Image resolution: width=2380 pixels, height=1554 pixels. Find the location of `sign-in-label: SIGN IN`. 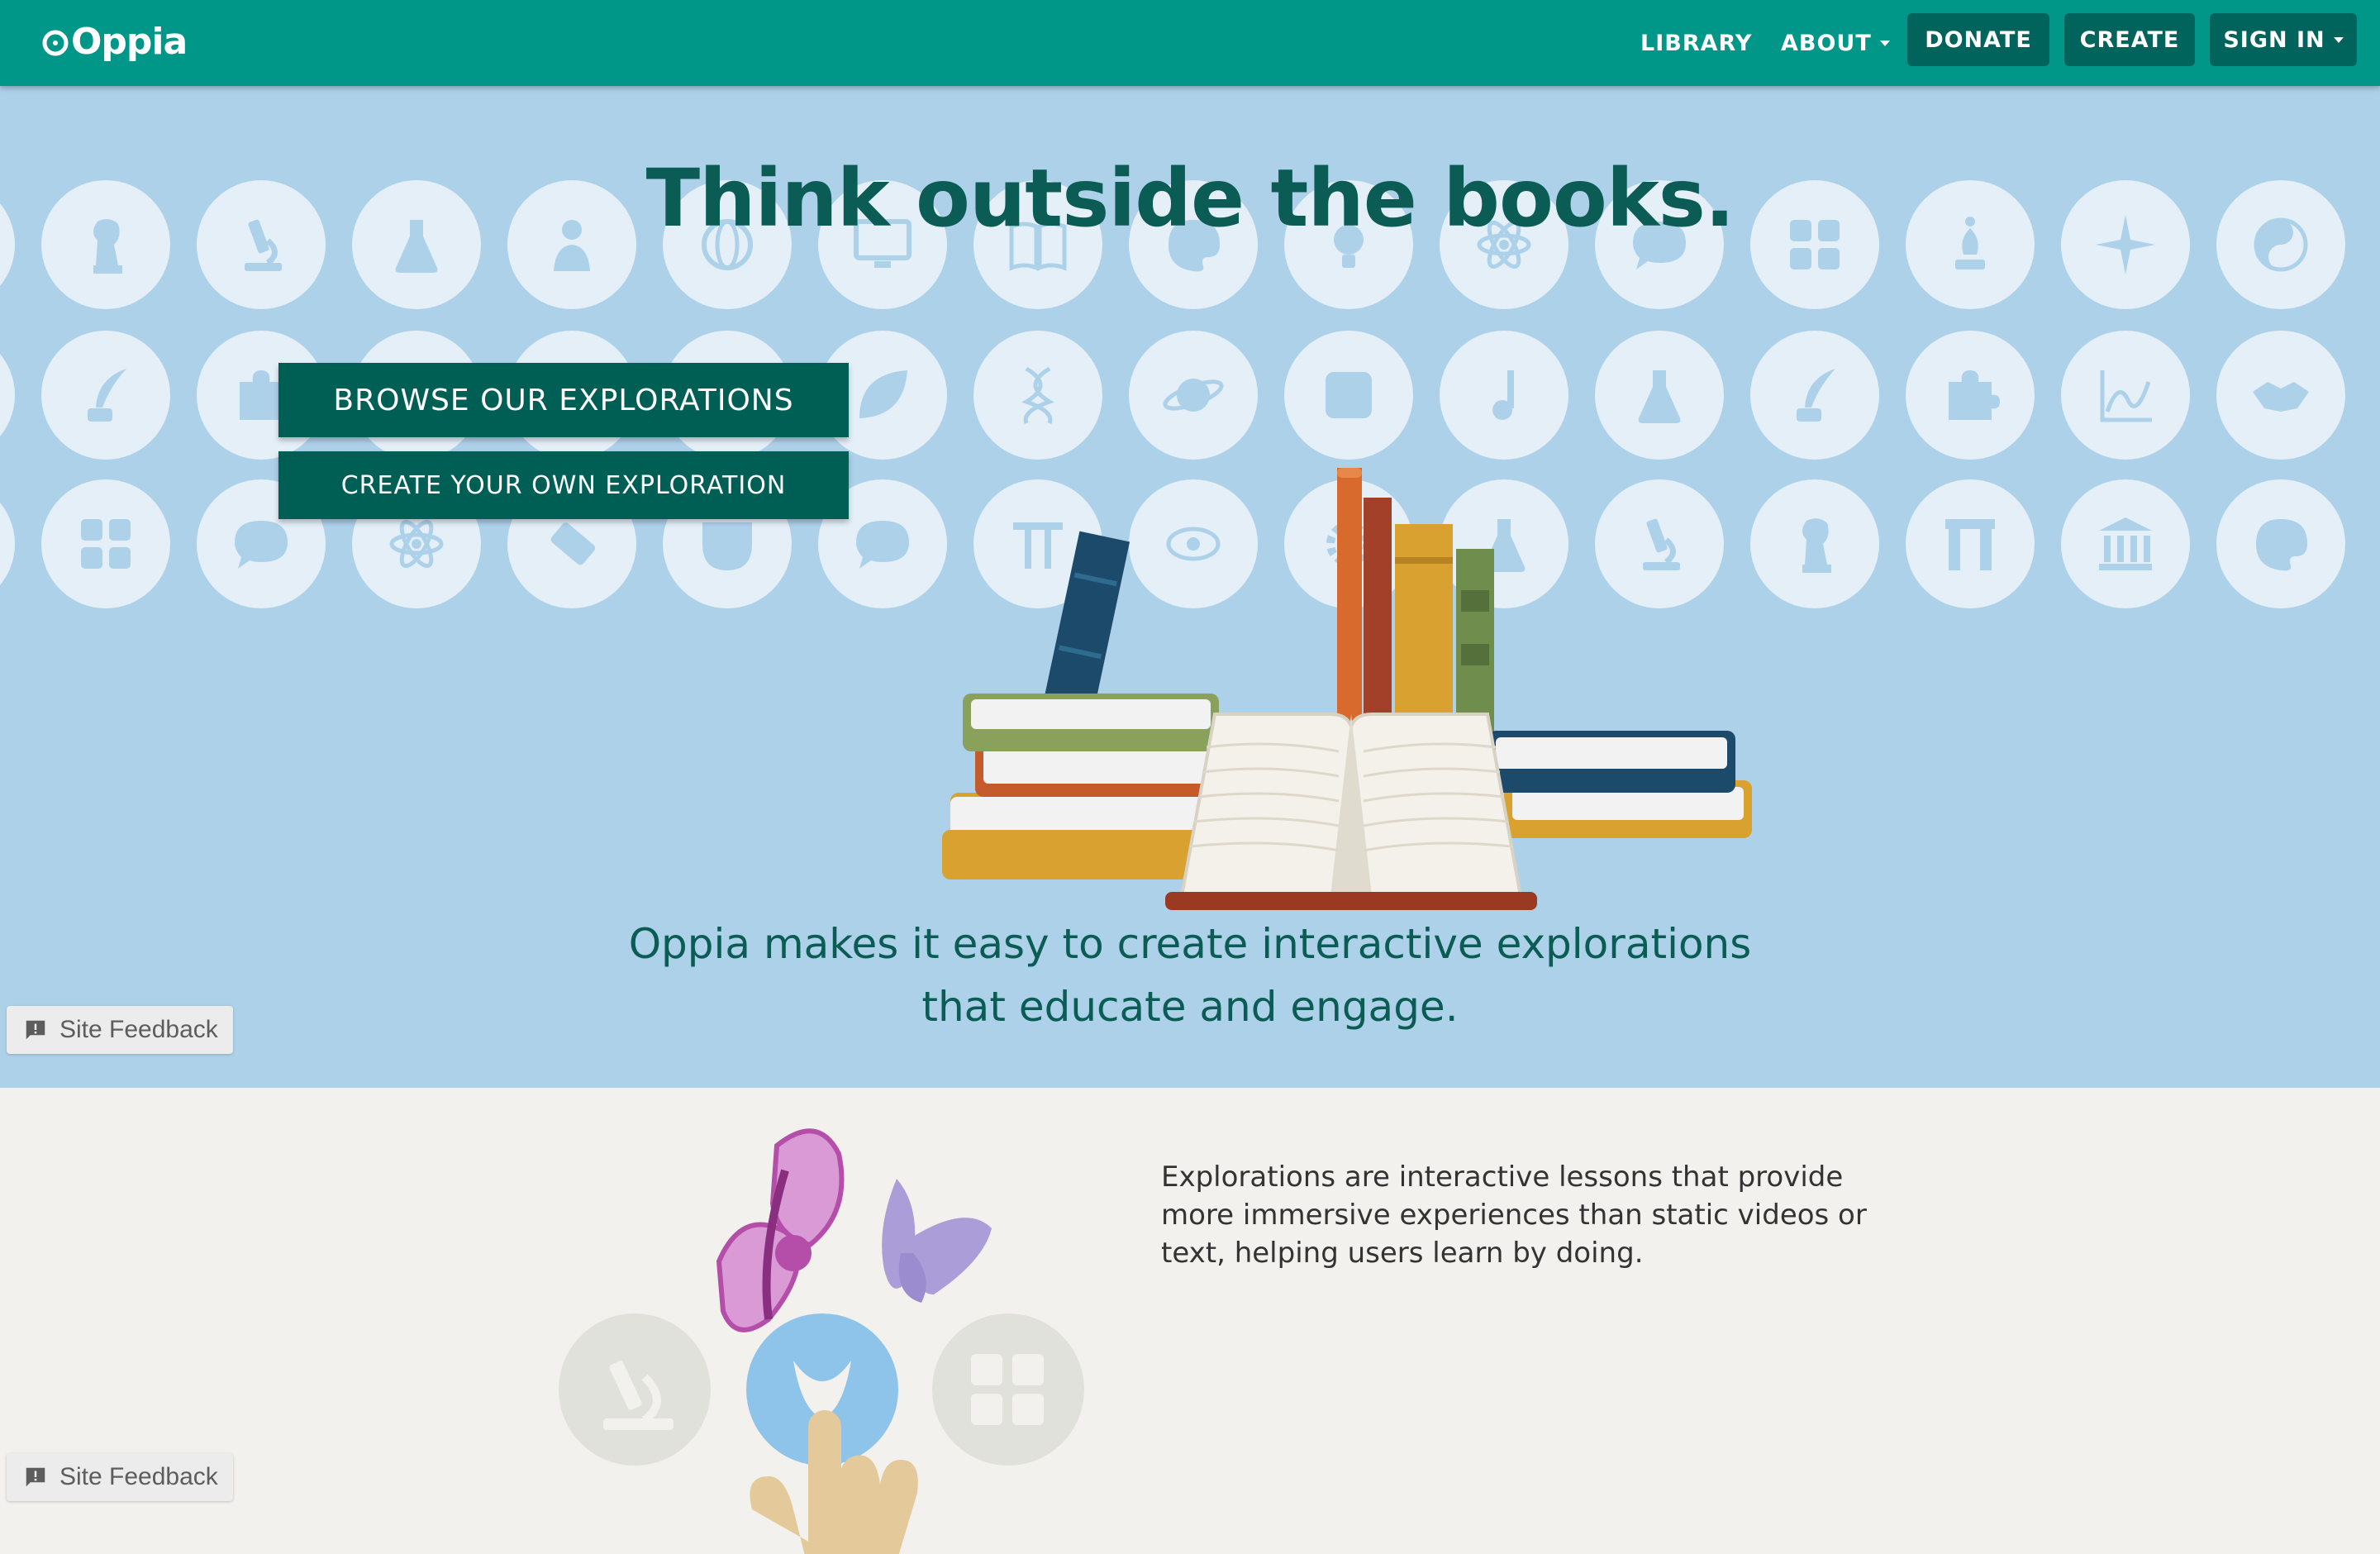

sign-in-label: SIGN IN is located at coordinates (2274, 39).